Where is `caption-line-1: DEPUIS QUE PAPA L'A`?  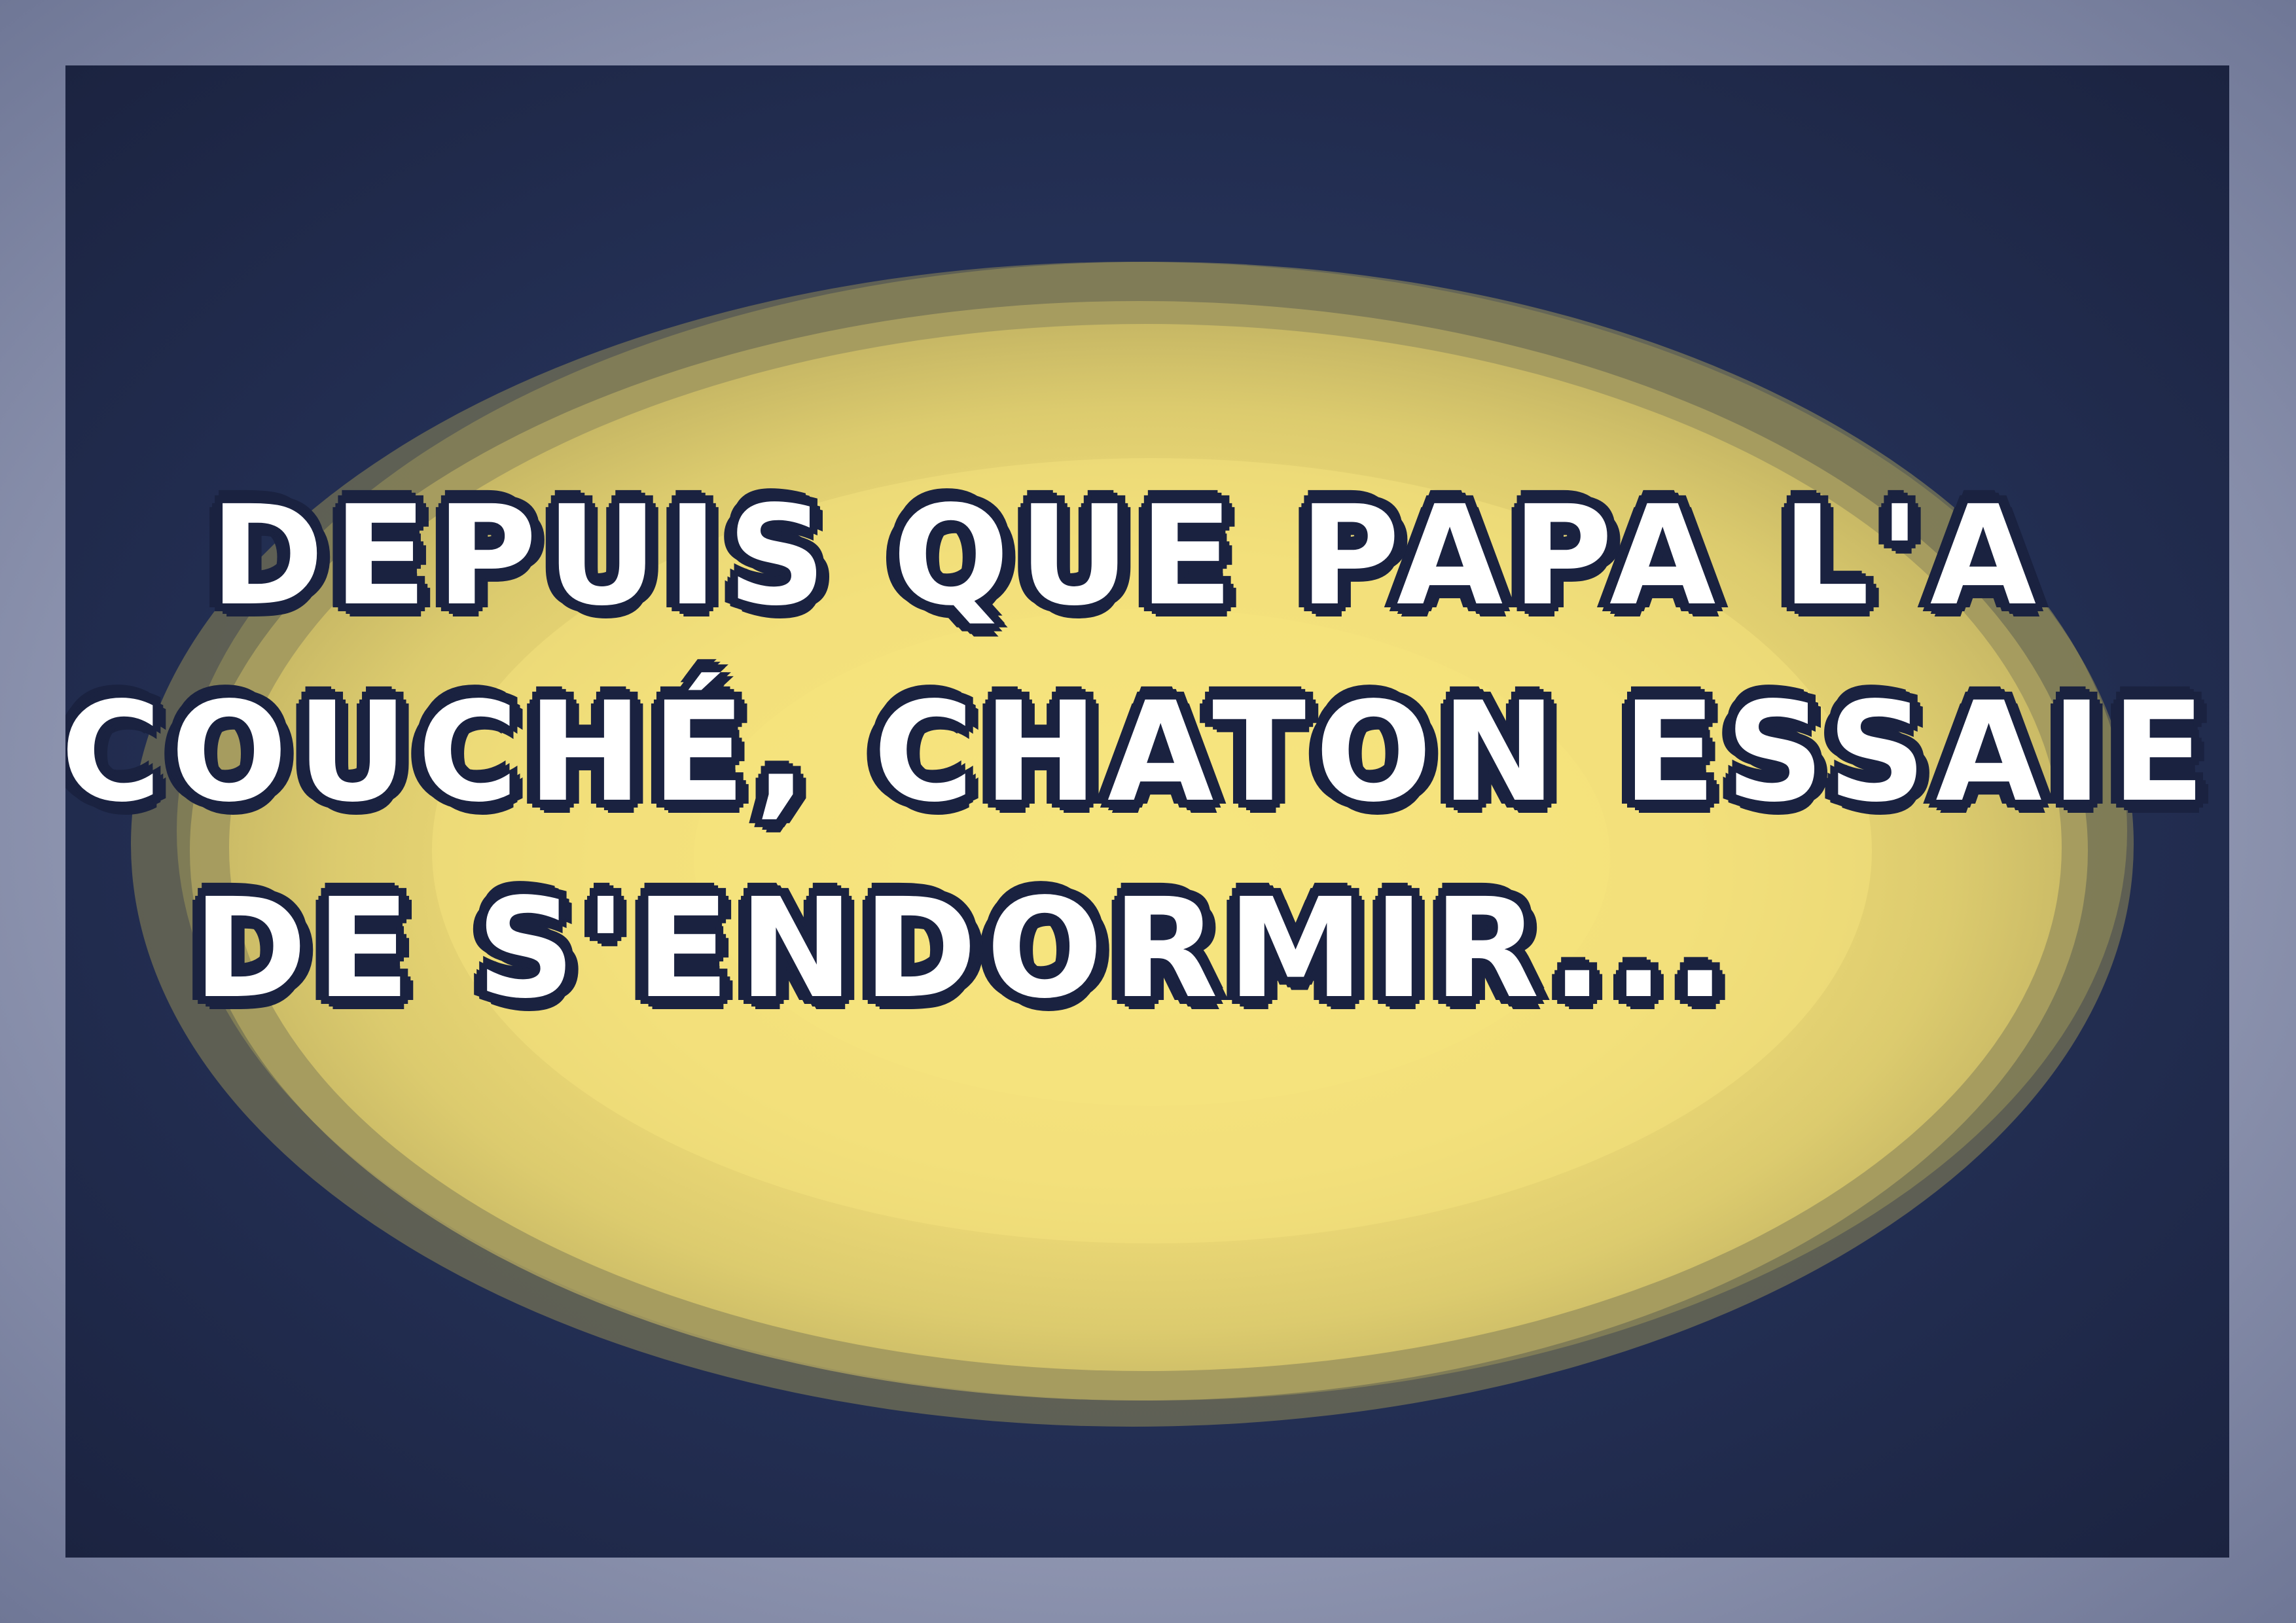 caption-line-1: DEPUIS QUE PAPA L'A is located at coordinates (1127, 556).